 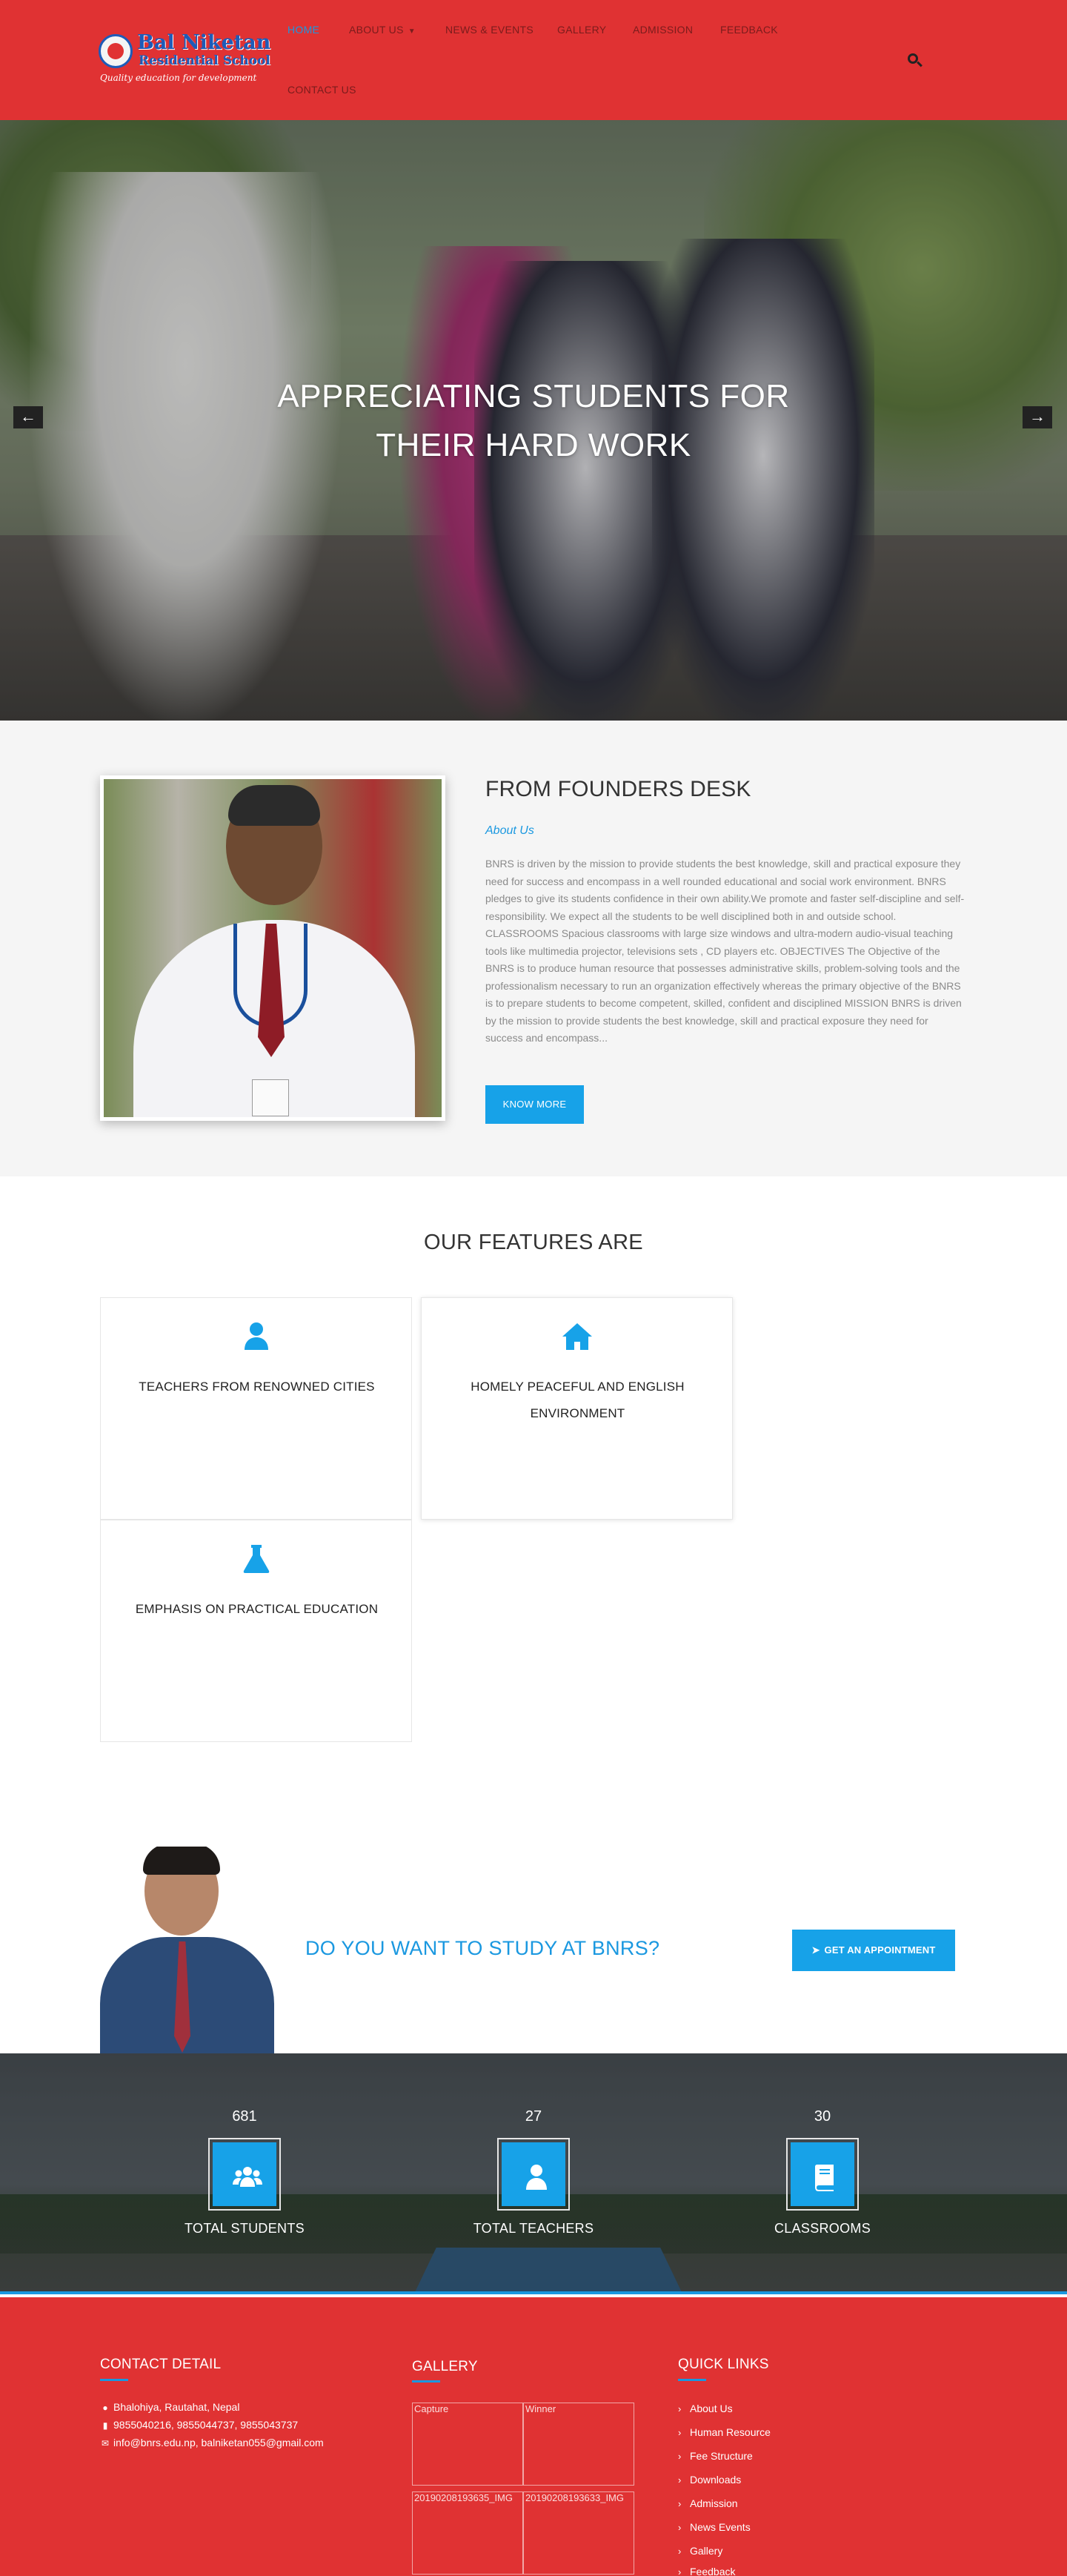 What do you see at coordinates (577, 1336) in the screenshot?
I see `home-icon` at bounding box center [577, 1336].